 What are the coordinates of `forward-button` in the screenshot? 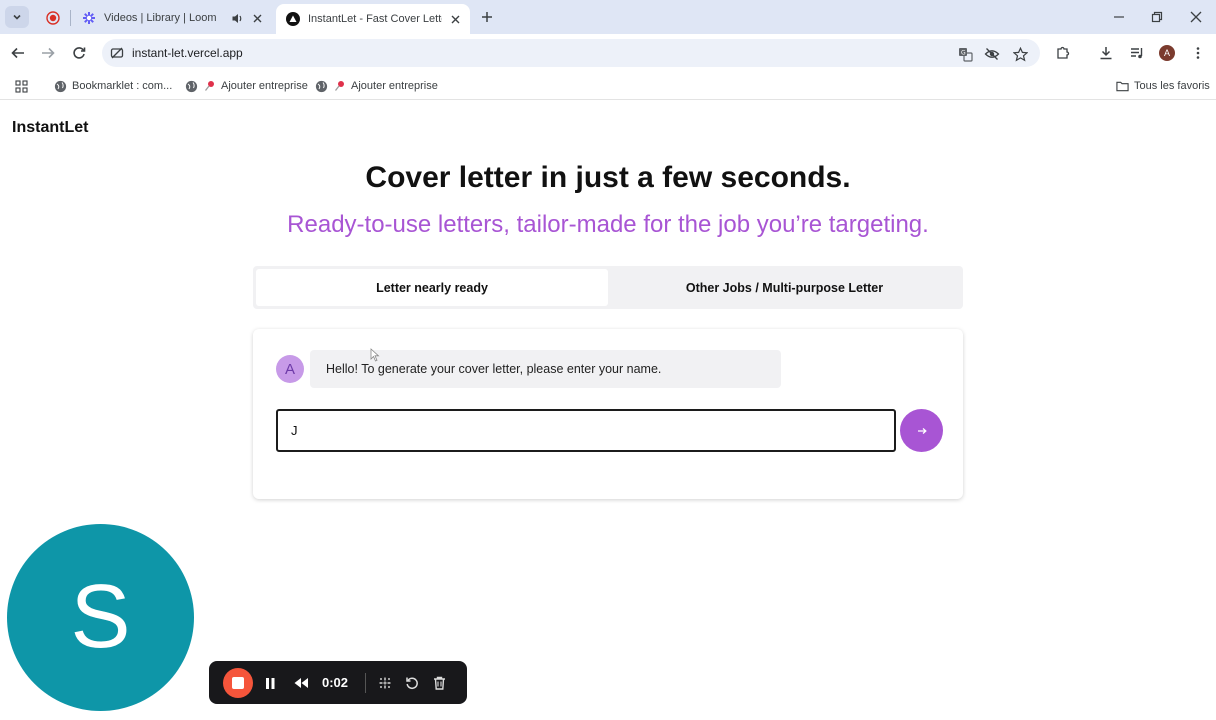 It's located at (48, 53).